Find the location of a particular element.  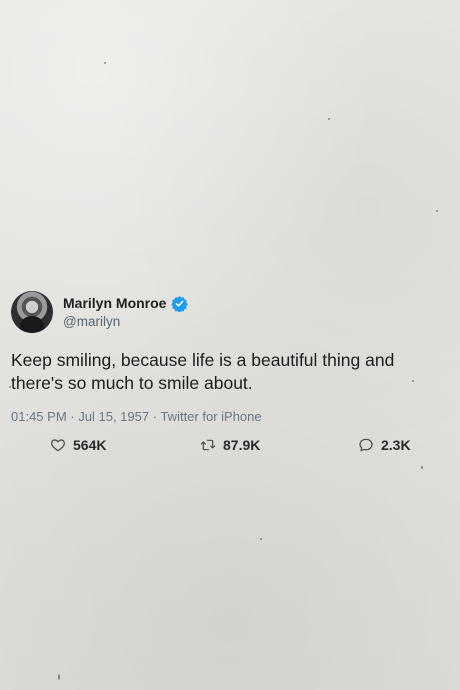

reply-icon is located at coordinates (366, 445).